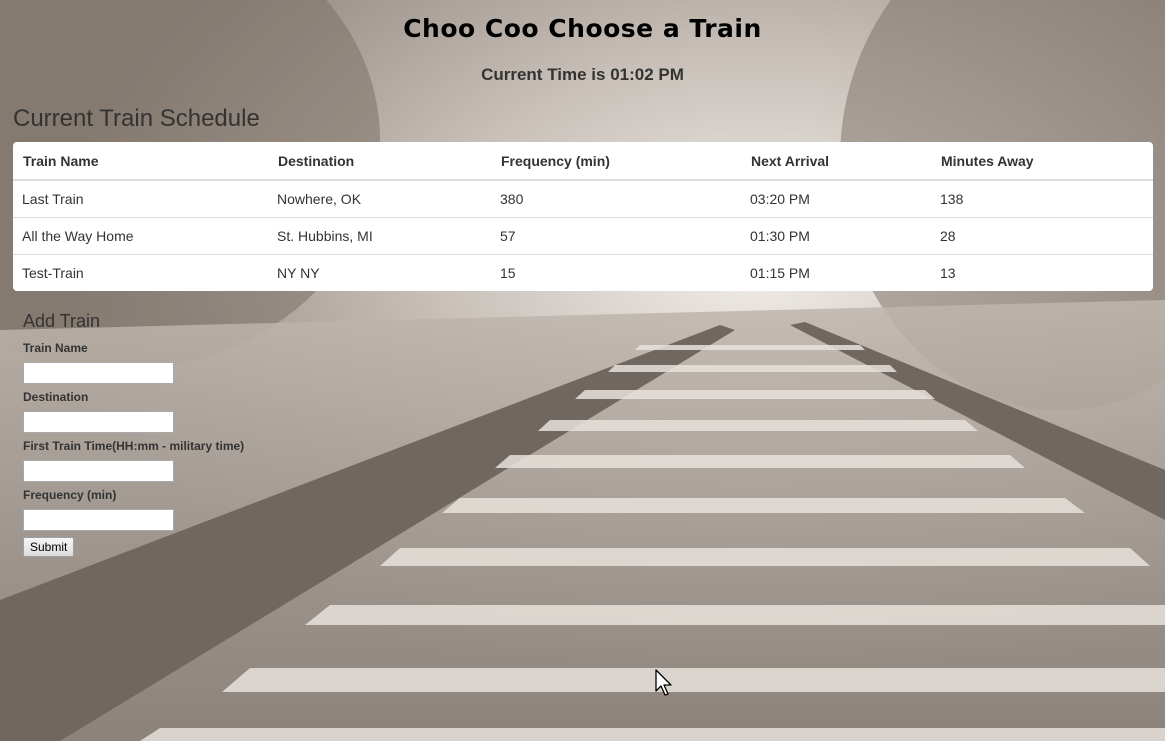  What do you see at coordinates (134, 446) in the screenshot?
I see `first-train-time-label: First Train Time(HH:mm - military time)` at bounding box center [134, 446].